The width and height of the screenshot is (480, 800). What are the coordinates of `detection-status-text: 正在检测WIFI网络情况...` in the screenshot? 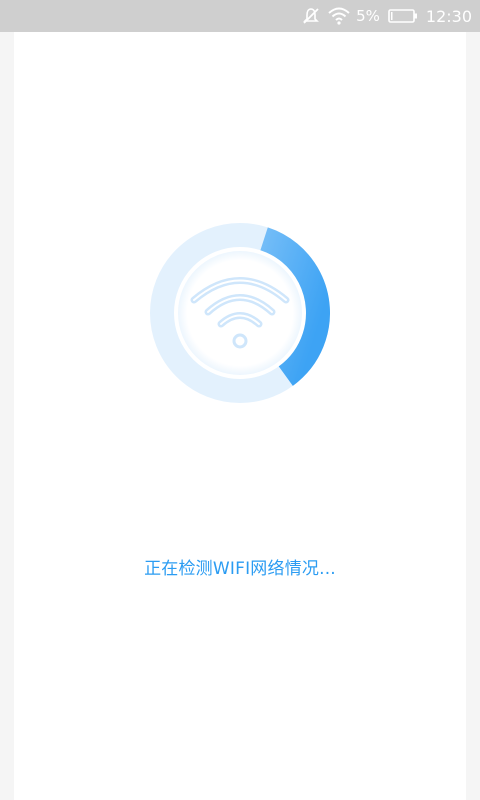 It's located at (240, 569).